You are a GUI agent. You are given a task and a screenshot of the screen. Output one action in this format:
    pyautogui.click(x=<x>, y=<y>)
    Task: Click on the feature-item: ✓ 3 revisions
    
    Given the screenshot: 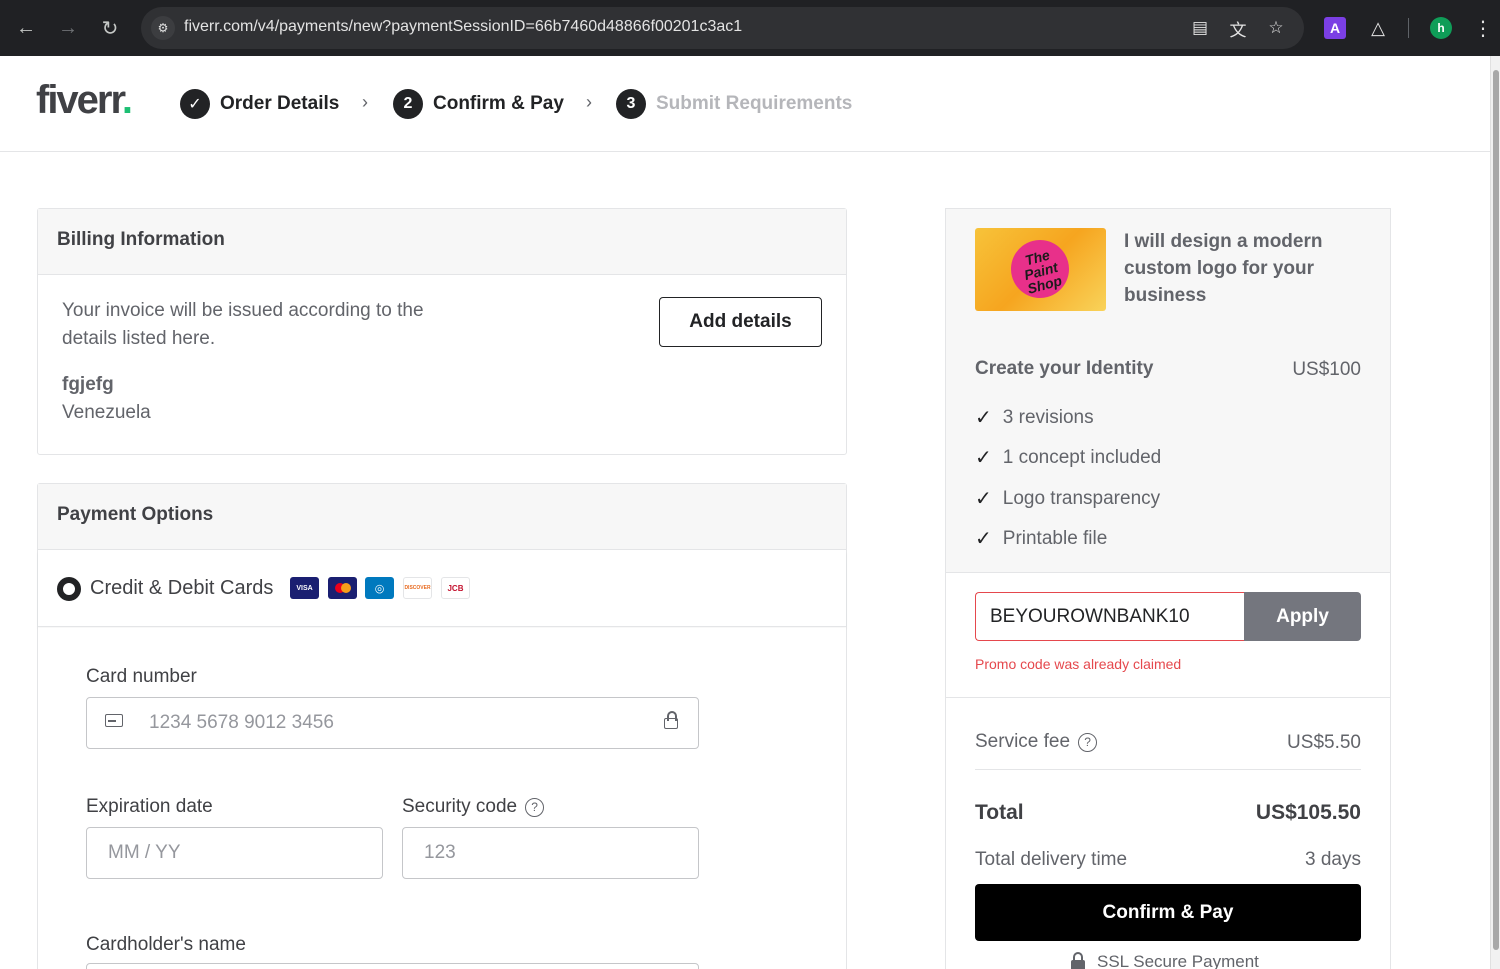 What is the action you would take?
    pyautogui.click(x=1034, y=417)
    